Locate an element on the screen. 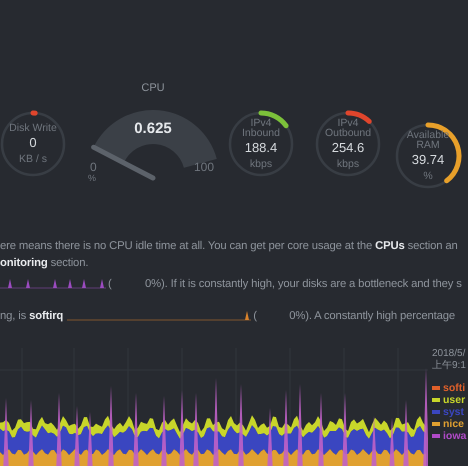 The width and height of the screenshot is (468, 466). legend-item: iowa is located at coordinates (450, 436).